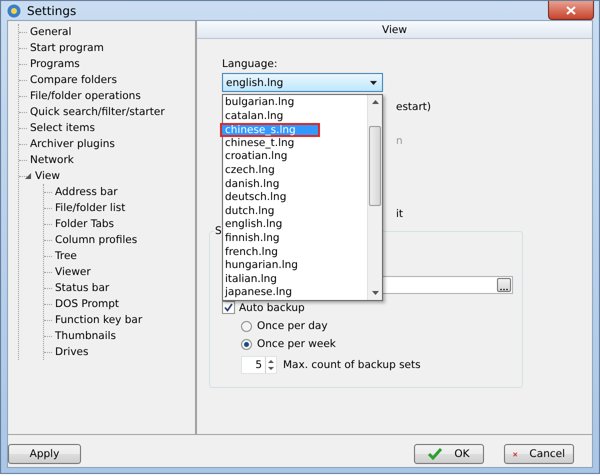 This screenshot has height=476, width=600. What do you see at coordinates (292, 326) in the screenshot?
I see `radio-label: Once per day` at bounding box center [292, 326].